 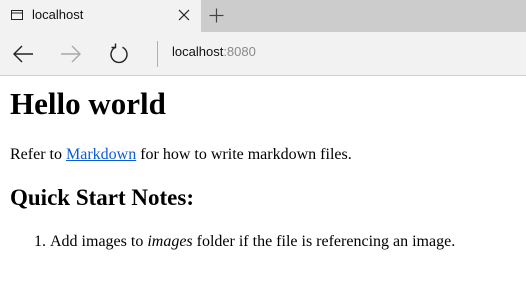 I want to click on tab-strip: localhost, so click(x=263, y=16).